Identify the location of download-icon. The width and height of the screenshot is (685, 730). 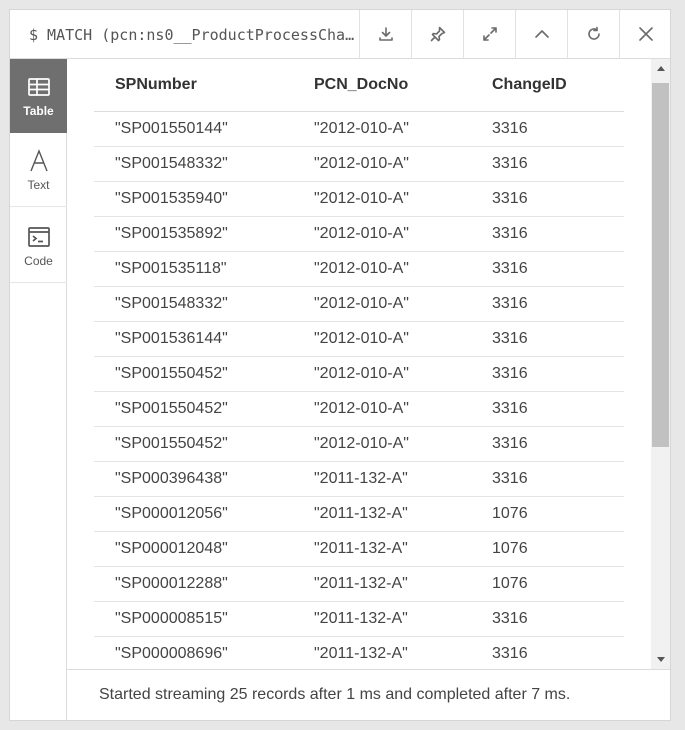
(385, 34).